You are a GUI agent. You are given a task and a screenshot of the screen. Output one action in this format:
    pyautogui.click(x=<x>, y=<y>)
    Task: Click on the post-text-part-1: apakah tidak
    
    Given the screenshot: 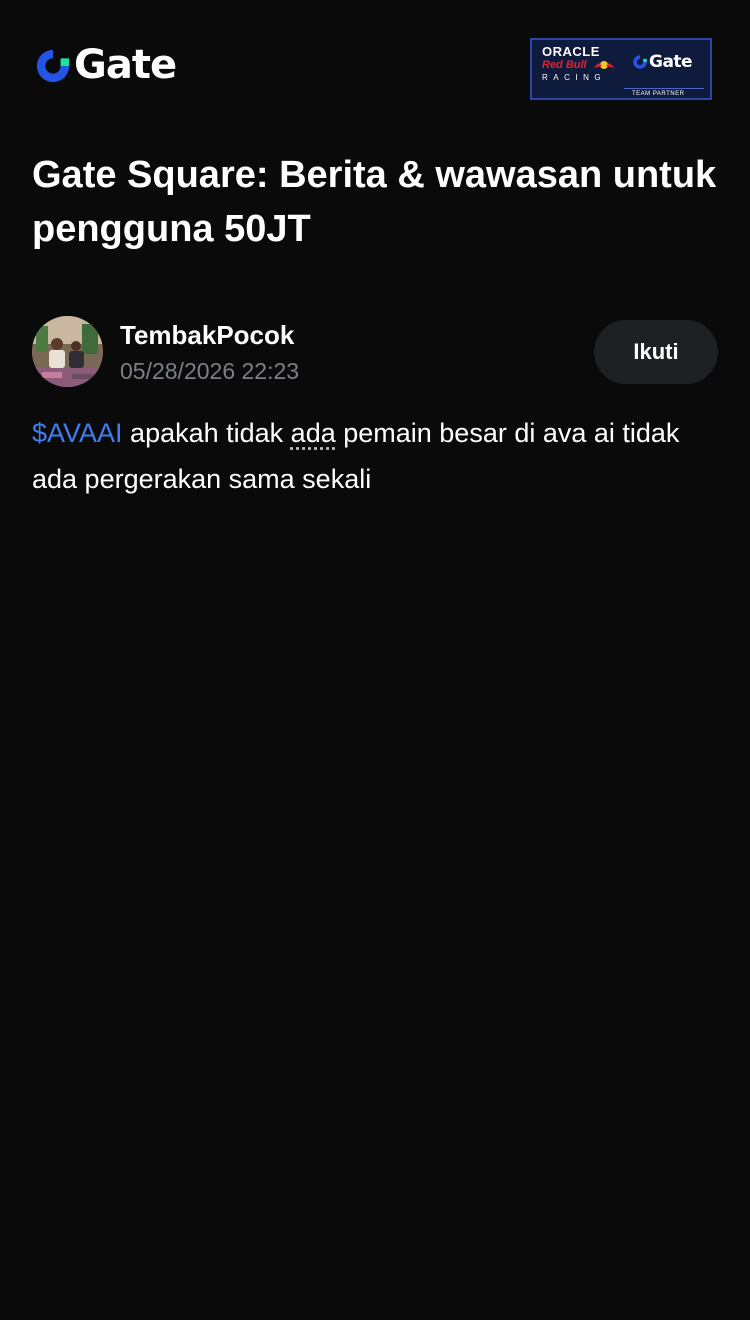 What is the action you would take?
    pyautogui.click(x=206, y=433)
    